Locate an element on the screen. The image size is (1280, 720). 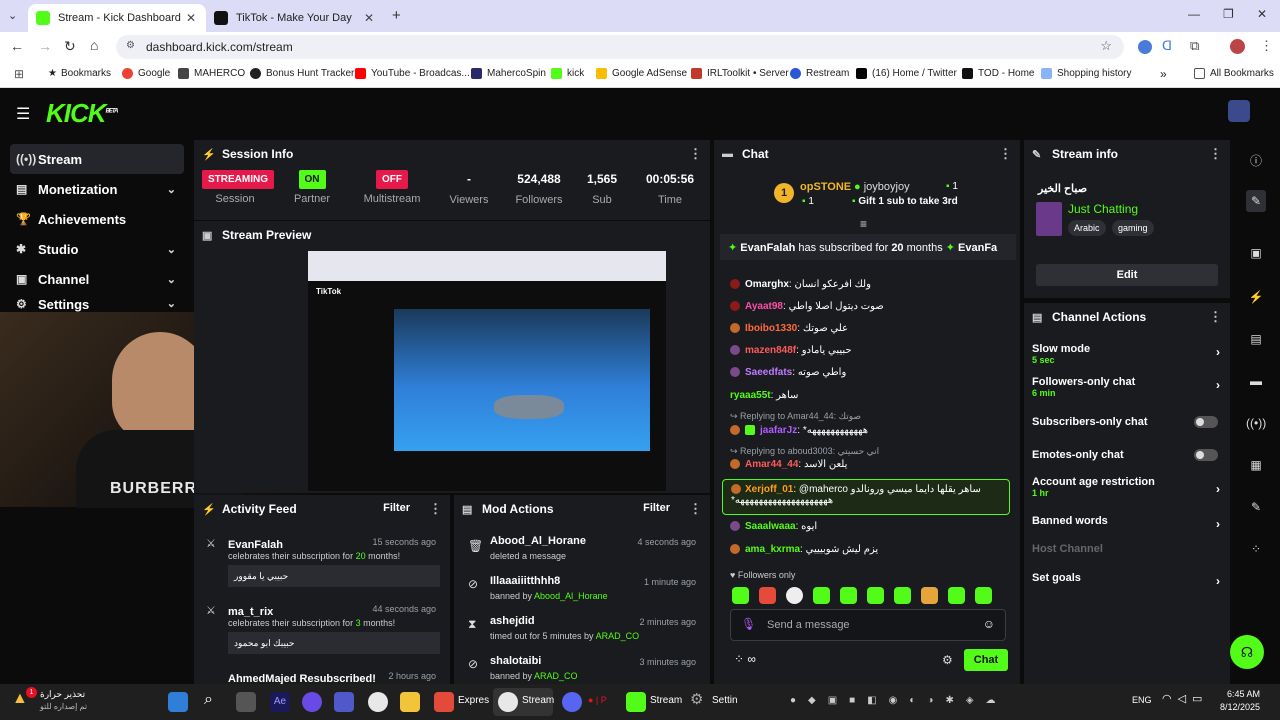
extension-icon is located at coordinates (1145, 47).